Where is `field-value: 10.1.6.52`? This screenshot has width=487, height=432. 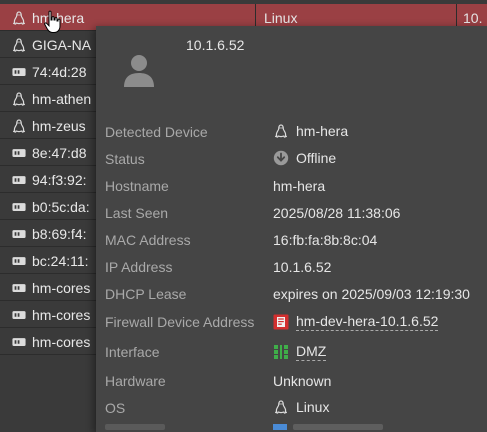 field-value: 10.1.6.52 is located at coordinates (302, 267).